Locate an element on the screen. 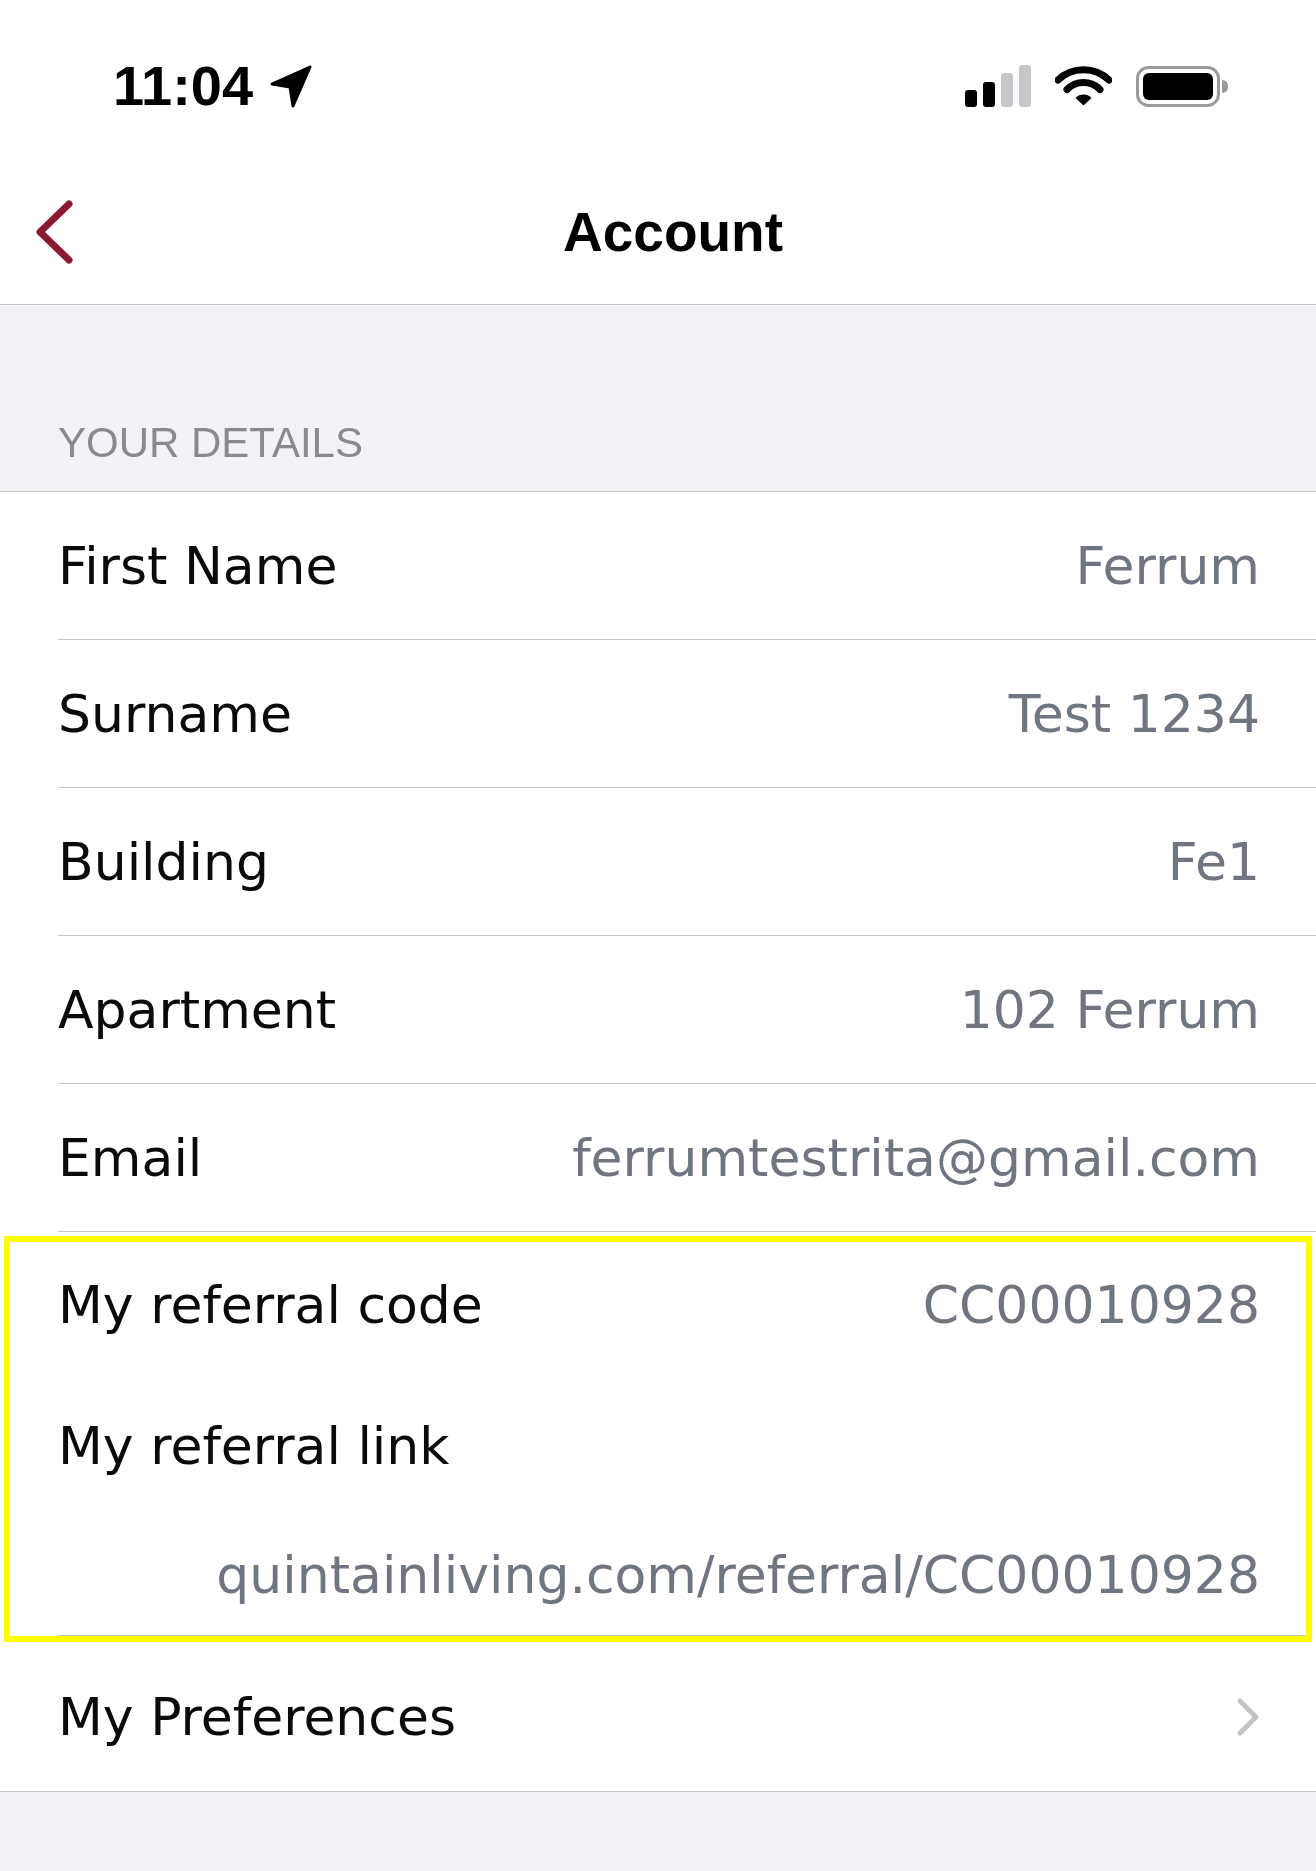  status-time: 11:04 is located at coordinates (183, 86).